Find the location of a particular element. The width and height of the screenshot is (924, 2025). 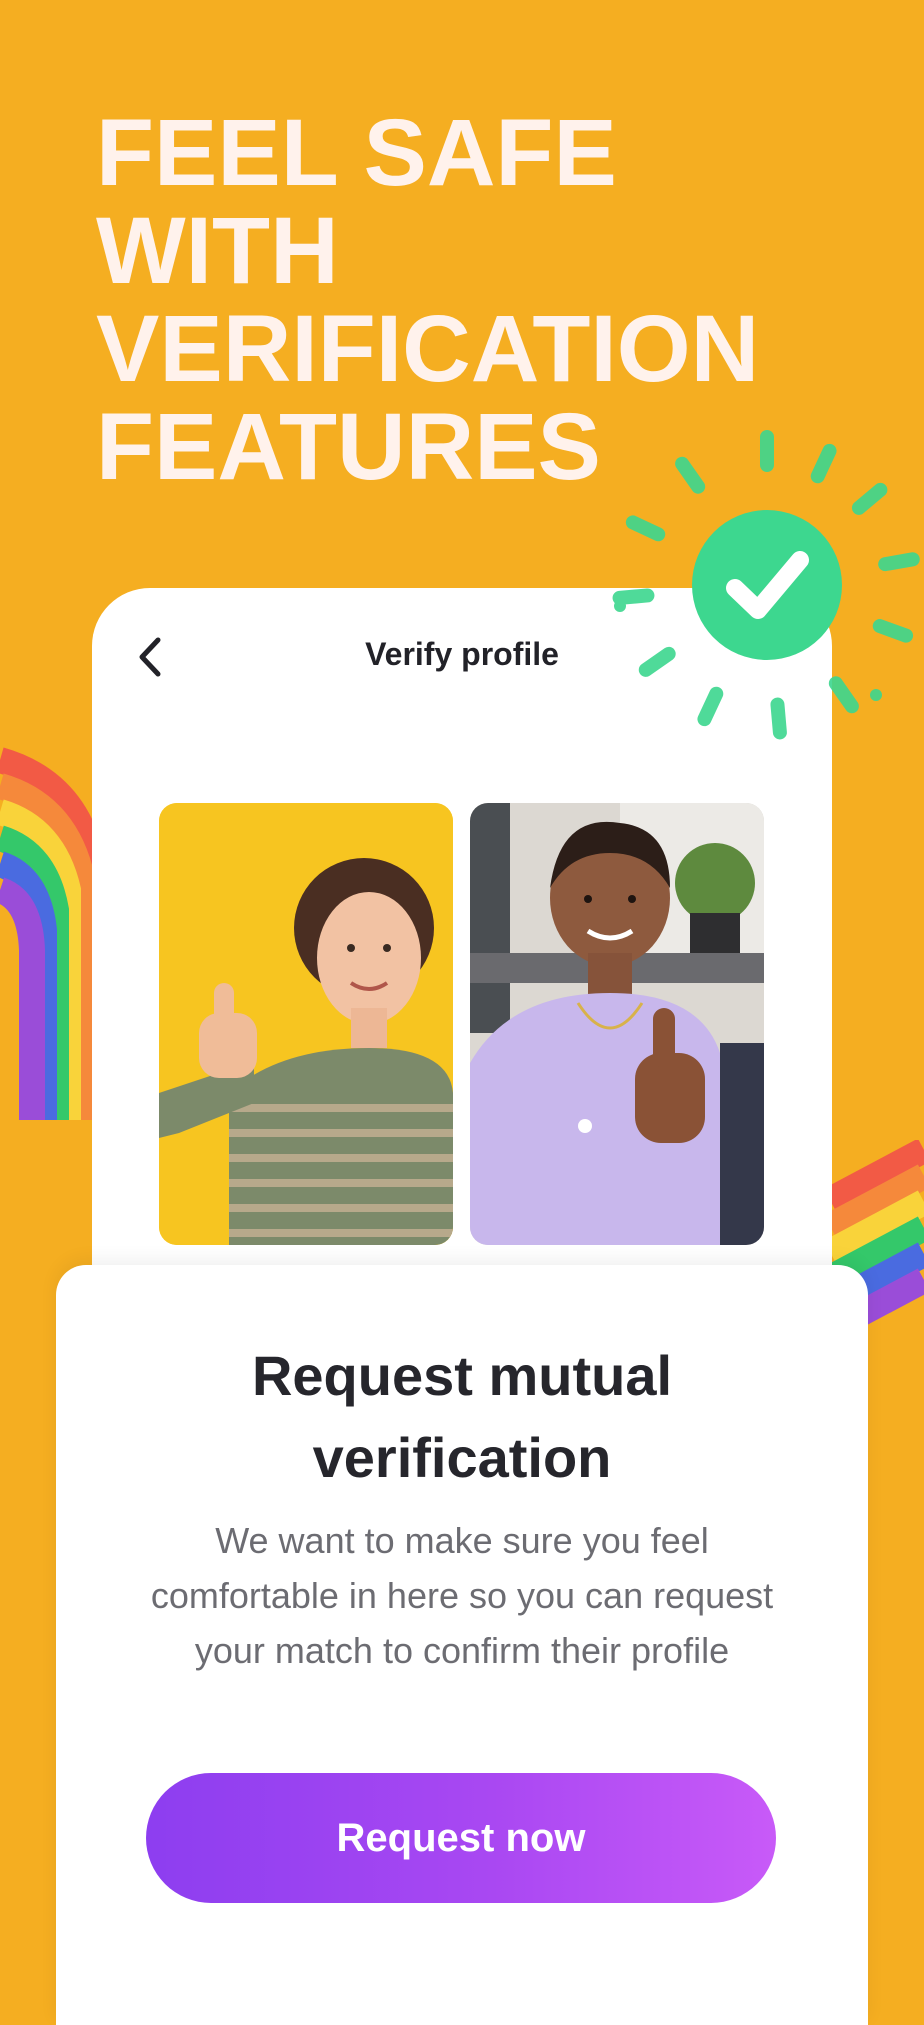

headline-line-1: FEEL SAFE is located at coordinates (356, 153).